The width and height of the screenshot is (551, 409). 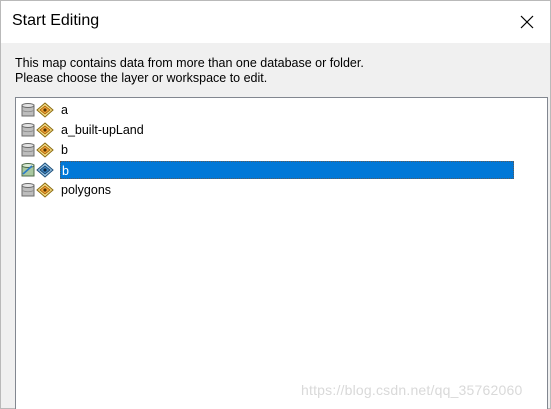 I want to click on watermark-text: https://blog.csdn.net/qq_35762060, so click(x=412, y=390).